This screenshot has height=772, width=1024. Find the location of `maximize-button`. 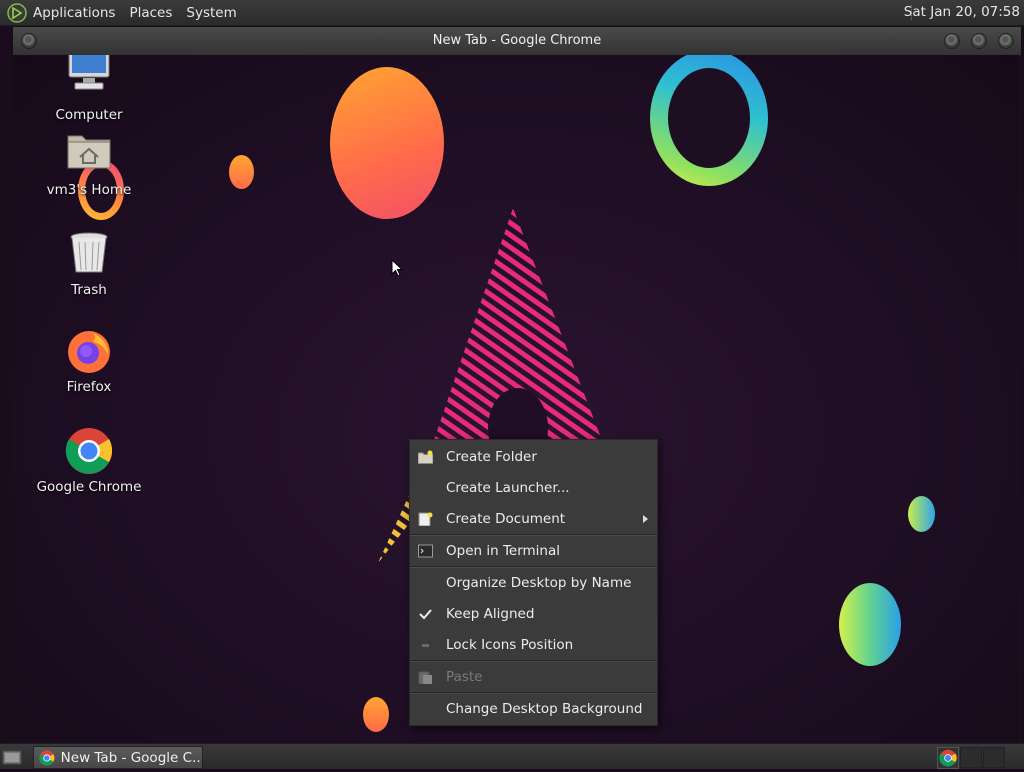

maximize-button is located at coordinates (979, 41).